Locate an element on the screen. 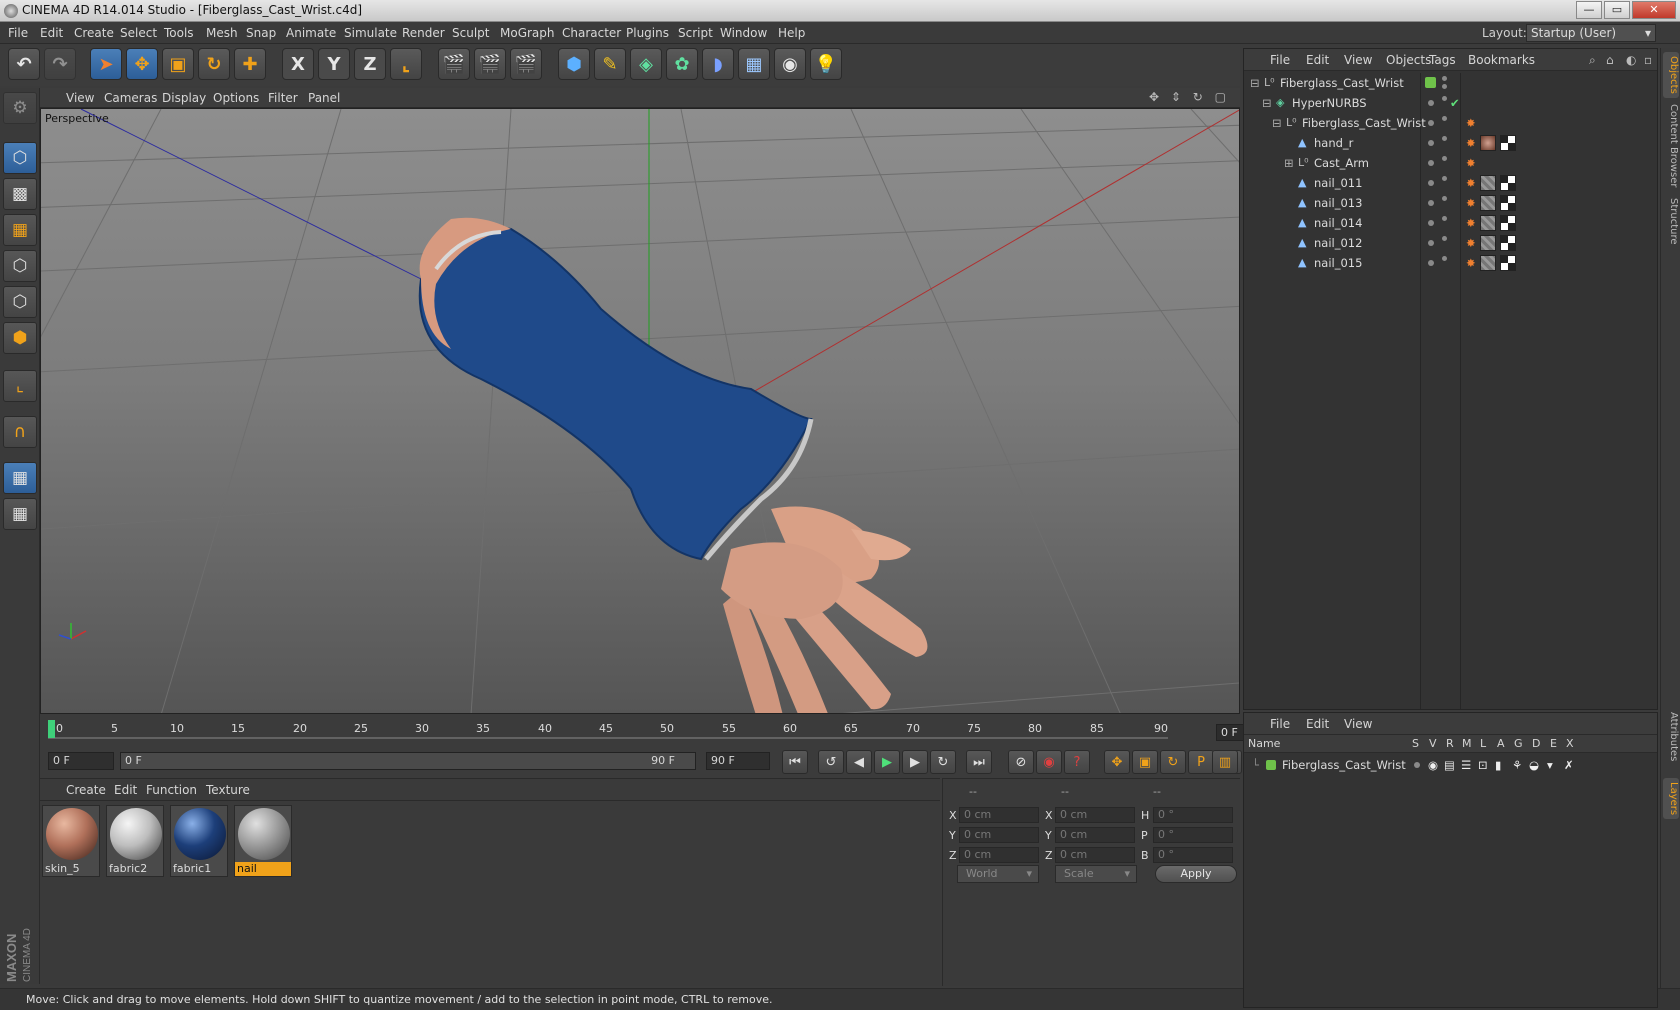 Image resolution: width=1680 pixels, height=1010 pixels. position-y-field: 0 cm is located at coordinates (999, 835).